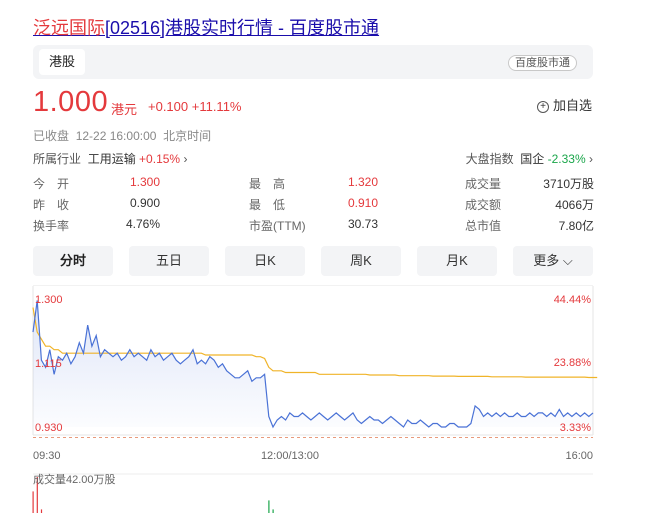  I want to click on turnover-label: 换手率, so click(51, 226).